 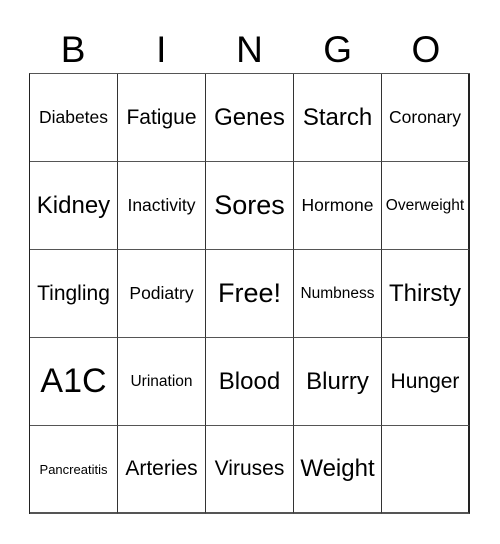 What do you see at coordinates (162, 470) in the screenshot?
I see `bingo-cell: Arteries` at bounding box center [162, 470].